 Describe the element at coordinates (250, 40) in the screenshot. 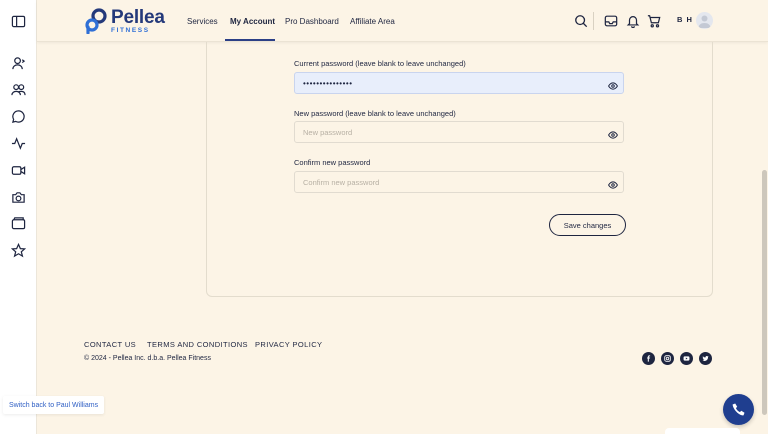

I see `active-nav-indicator` at that location.